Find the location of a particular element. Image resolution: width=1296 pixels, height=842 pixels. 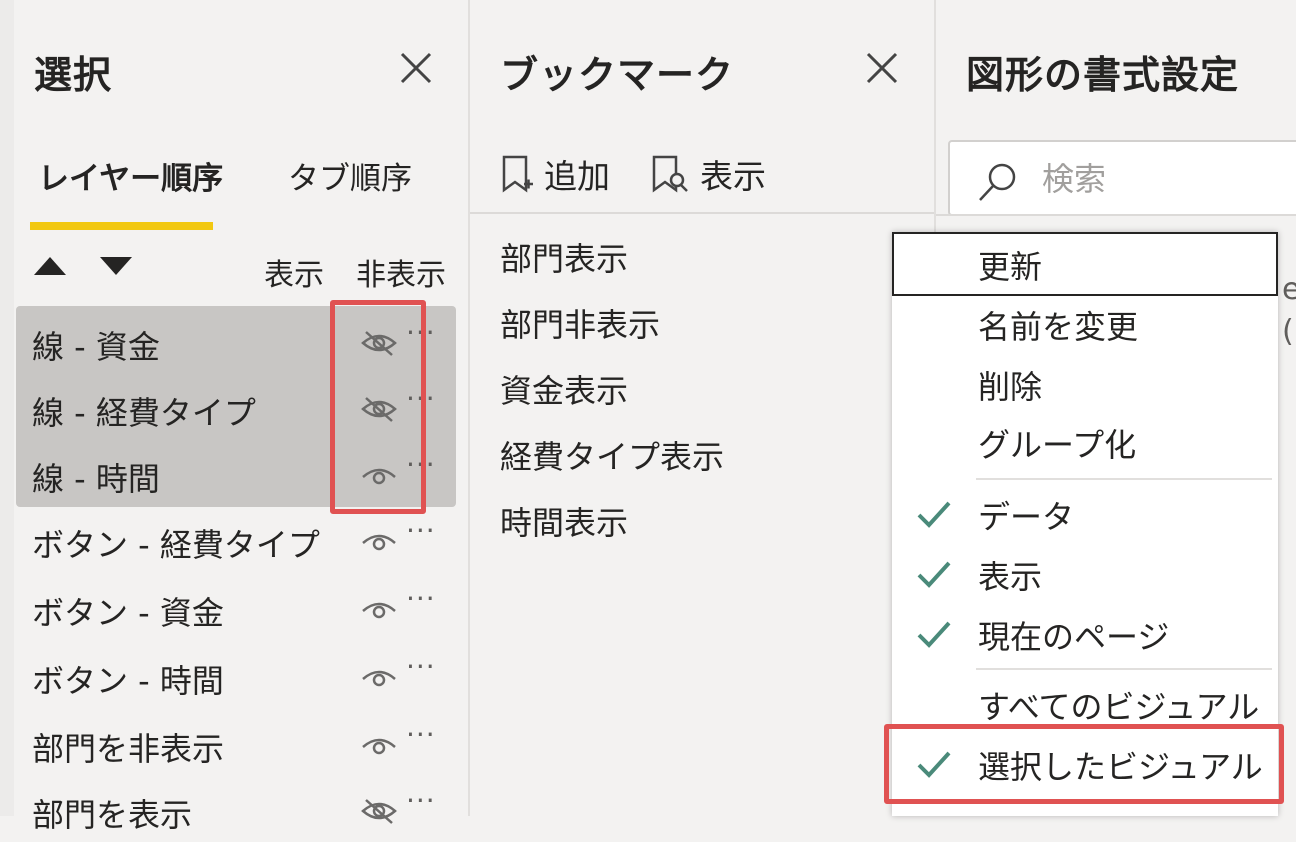

close-selection-pane-button is located at coordinates (416, 68).